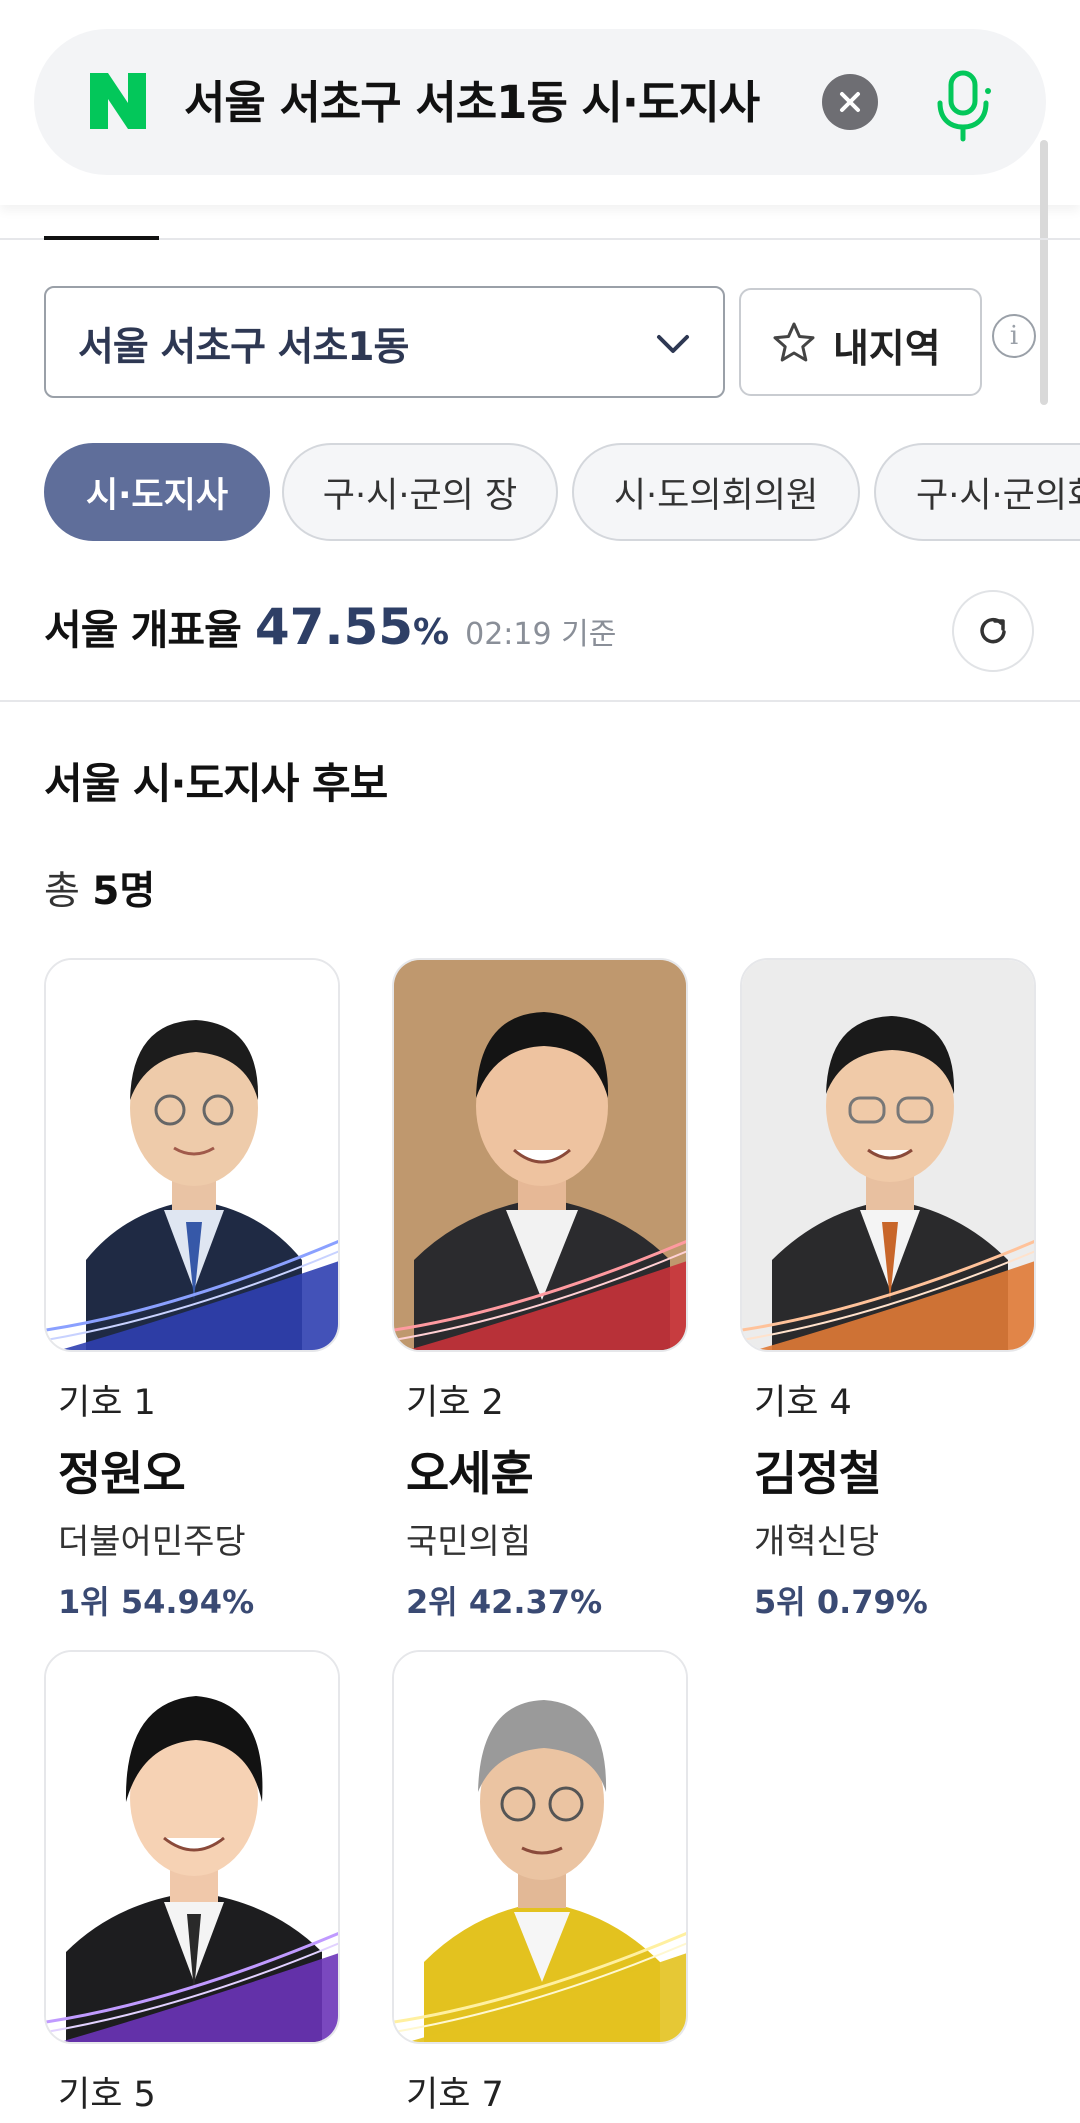  What do you see at coordinates (420, 492) in the screenshot?
I see `chip-district-head: 구·시·군의 장` at bounding box center [420, 492].